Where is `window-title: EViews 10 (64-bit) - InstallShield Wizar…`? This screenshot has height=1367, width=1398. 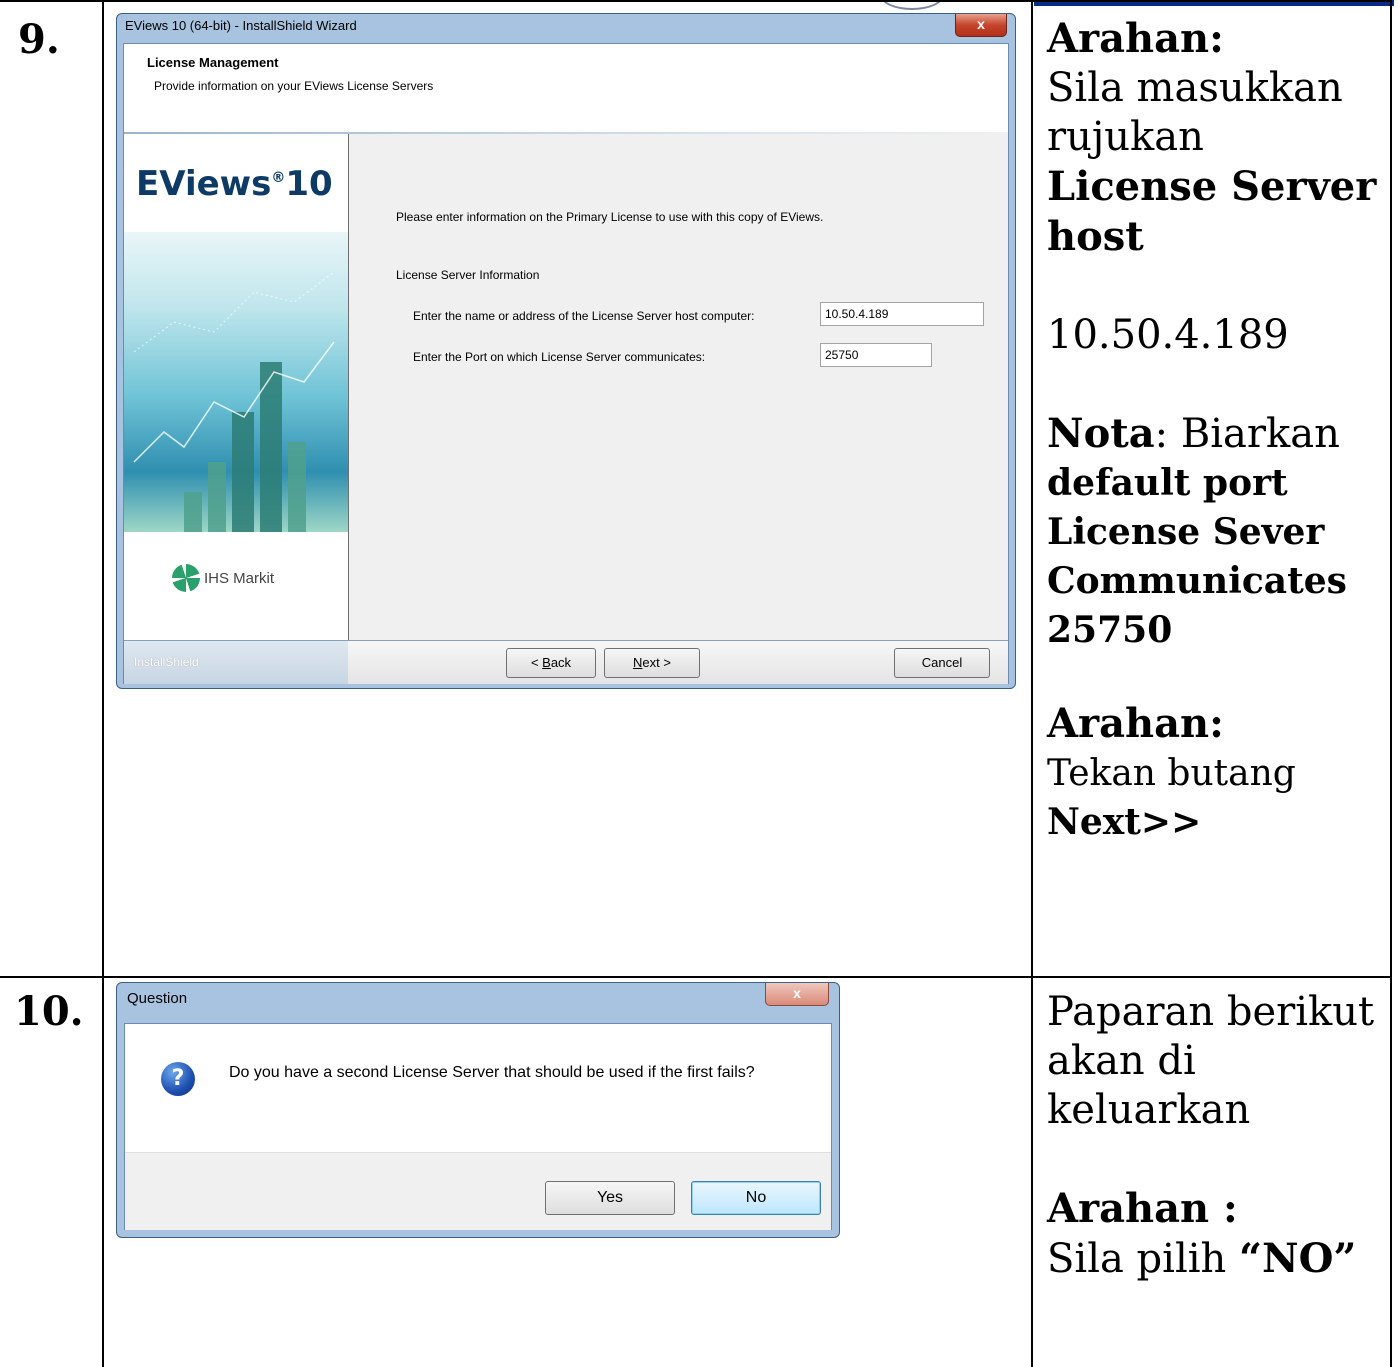
window-title: EViews 10 (64-bit) - InstallShield Wizar… is located at coordinates (241, 25).